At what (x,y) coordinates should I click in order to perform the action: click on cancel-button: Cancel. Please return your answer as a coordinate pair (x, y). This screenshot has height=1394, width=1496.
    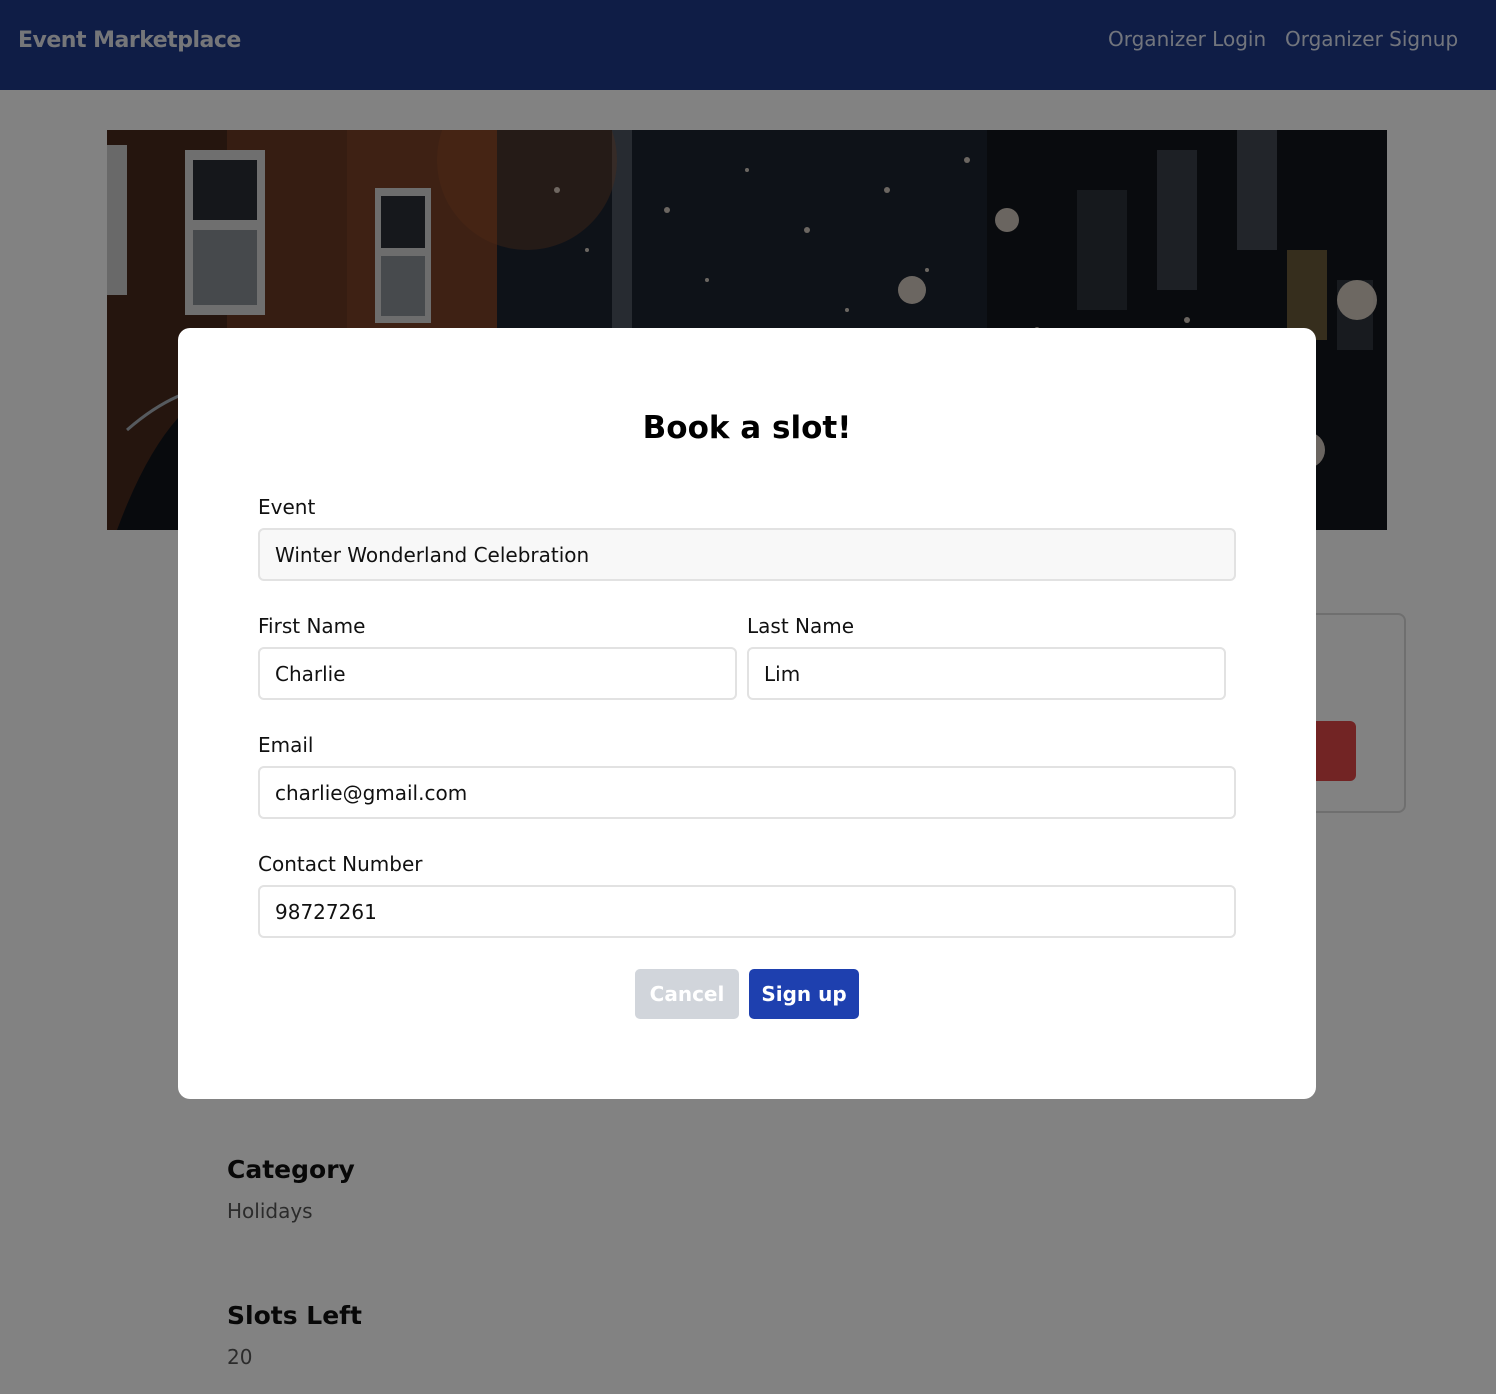
    Looking at the image, I should click on (687, 994).